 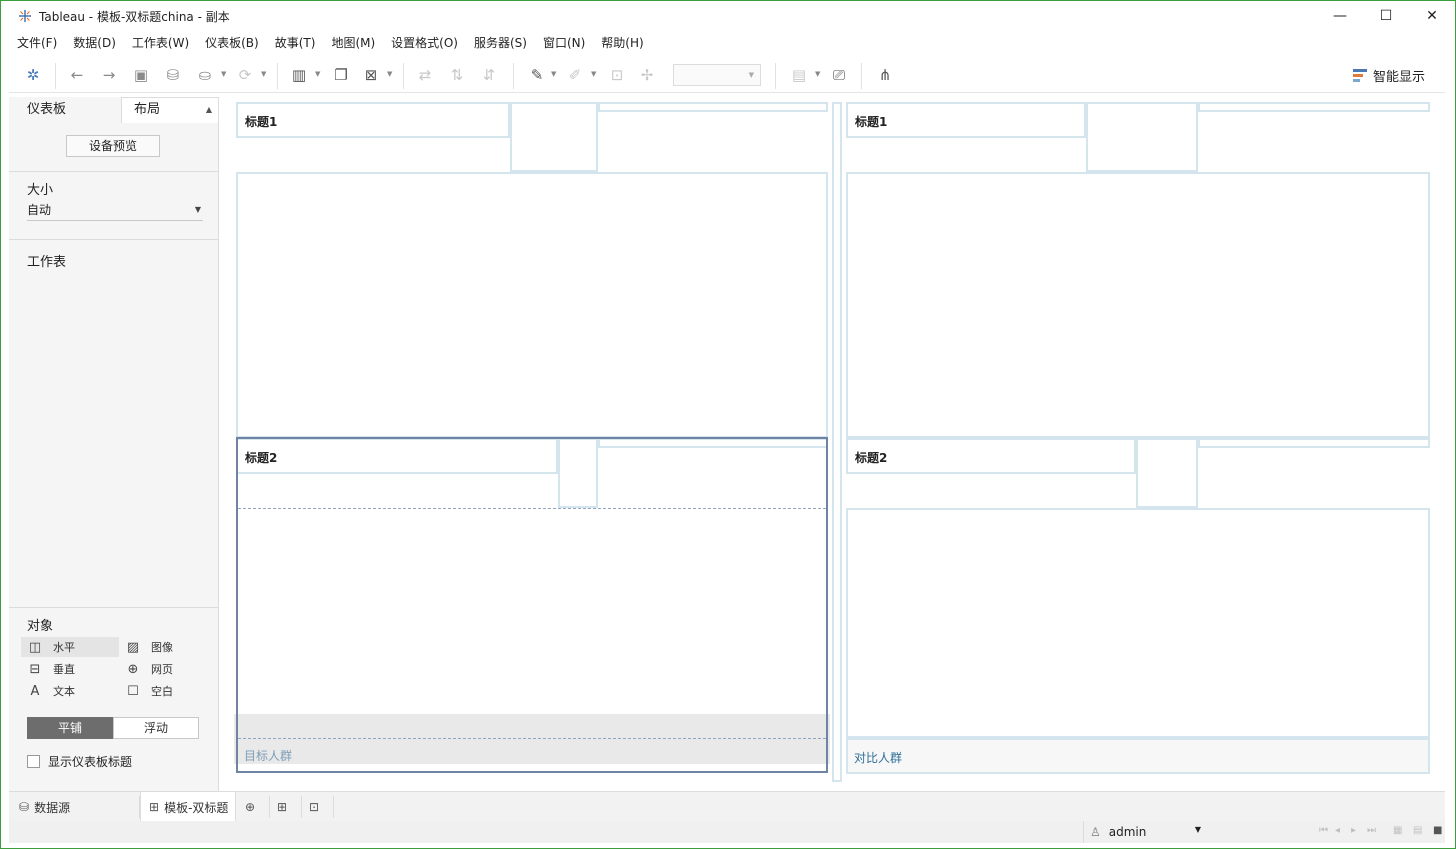 What do you see at coordinates (113, 146) in the screenshot?
I see `device-preview-button: 设备预览` at bounding box center [113, 146].